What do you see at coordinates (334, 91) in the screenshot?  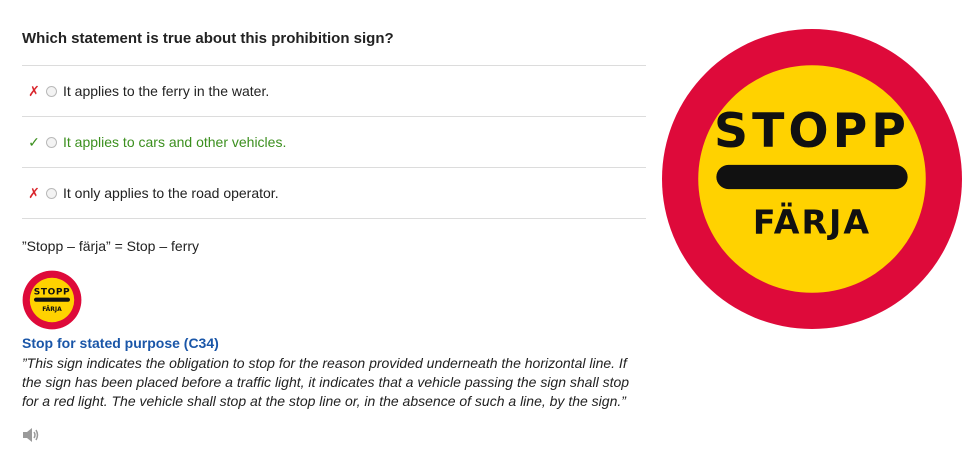 I see `answer-option-1: ✗ It applies to the ferry in the water.` at bounding box center [334, 91].